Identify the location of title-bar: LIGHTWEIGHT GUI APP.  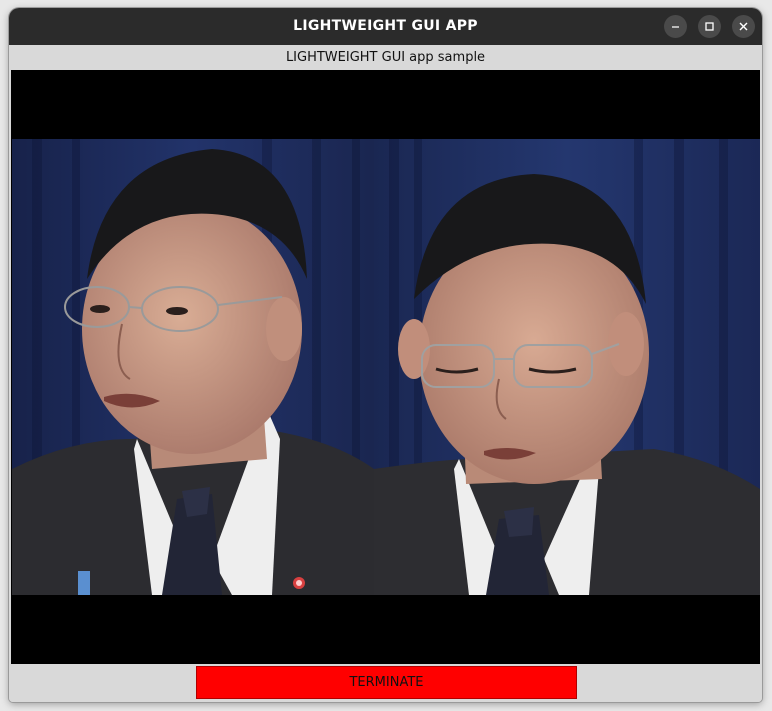
(385, 26).